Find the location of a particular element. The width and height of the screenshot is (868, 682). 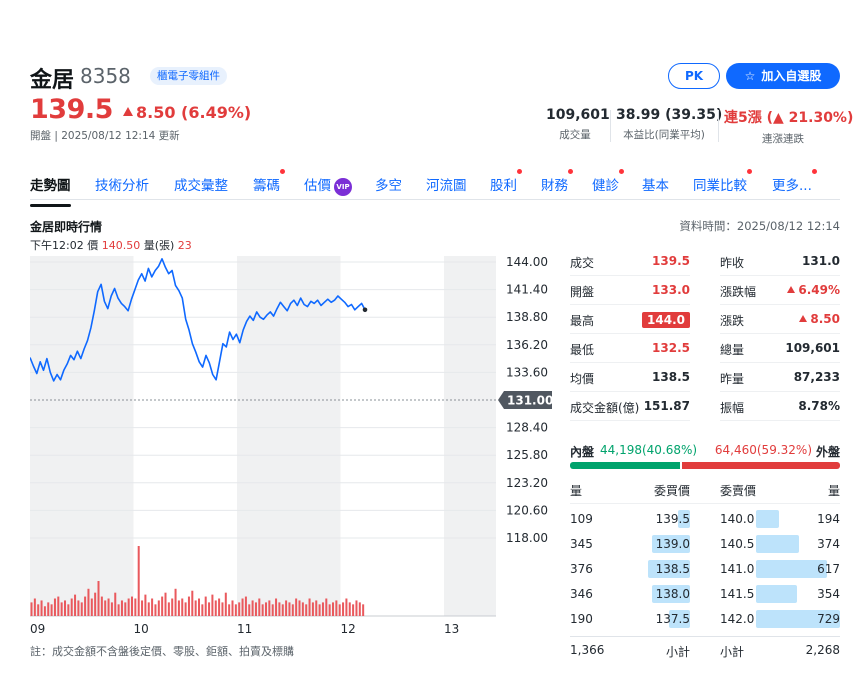

chart-title: 金居即時行情 is located at coordinates (66, 227).